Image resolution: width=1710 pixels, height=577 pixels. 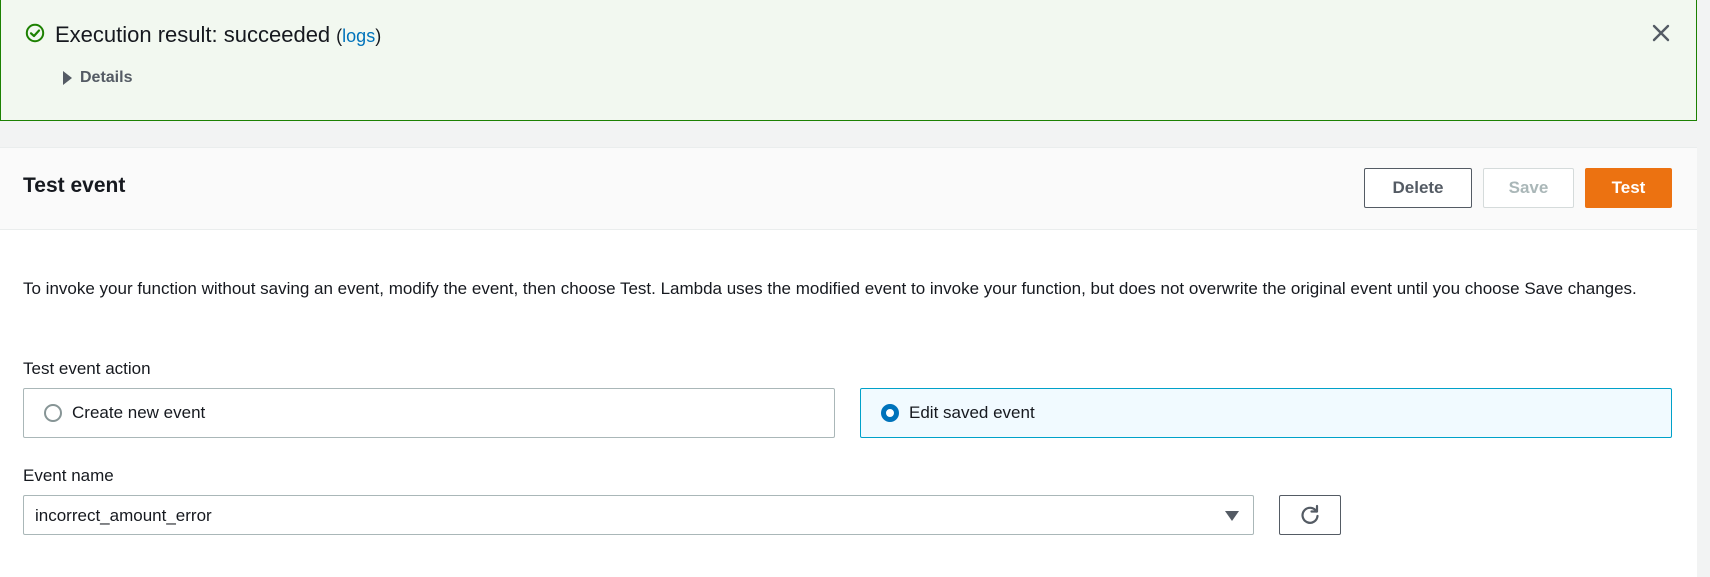 What do you see at coordinates (193, 34) in the screenshot?
I see `execution-result-text: Execution result: succeeded` at bounding box center [193, 34].